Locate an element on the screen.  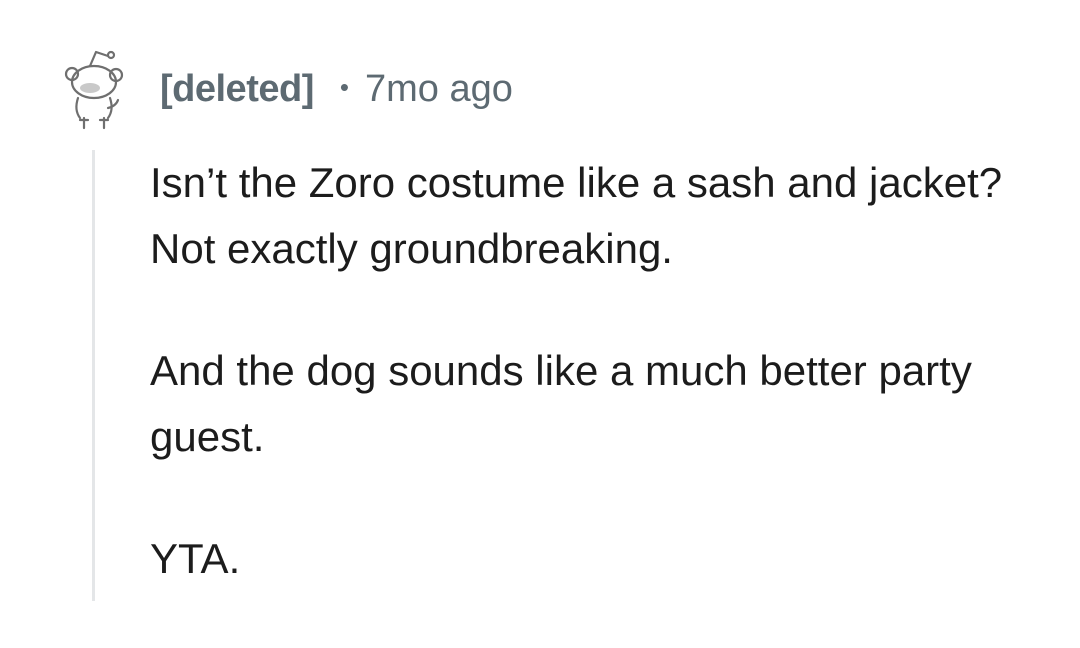
comment-paragraph: YTA. is located at coordinates (195, 558).